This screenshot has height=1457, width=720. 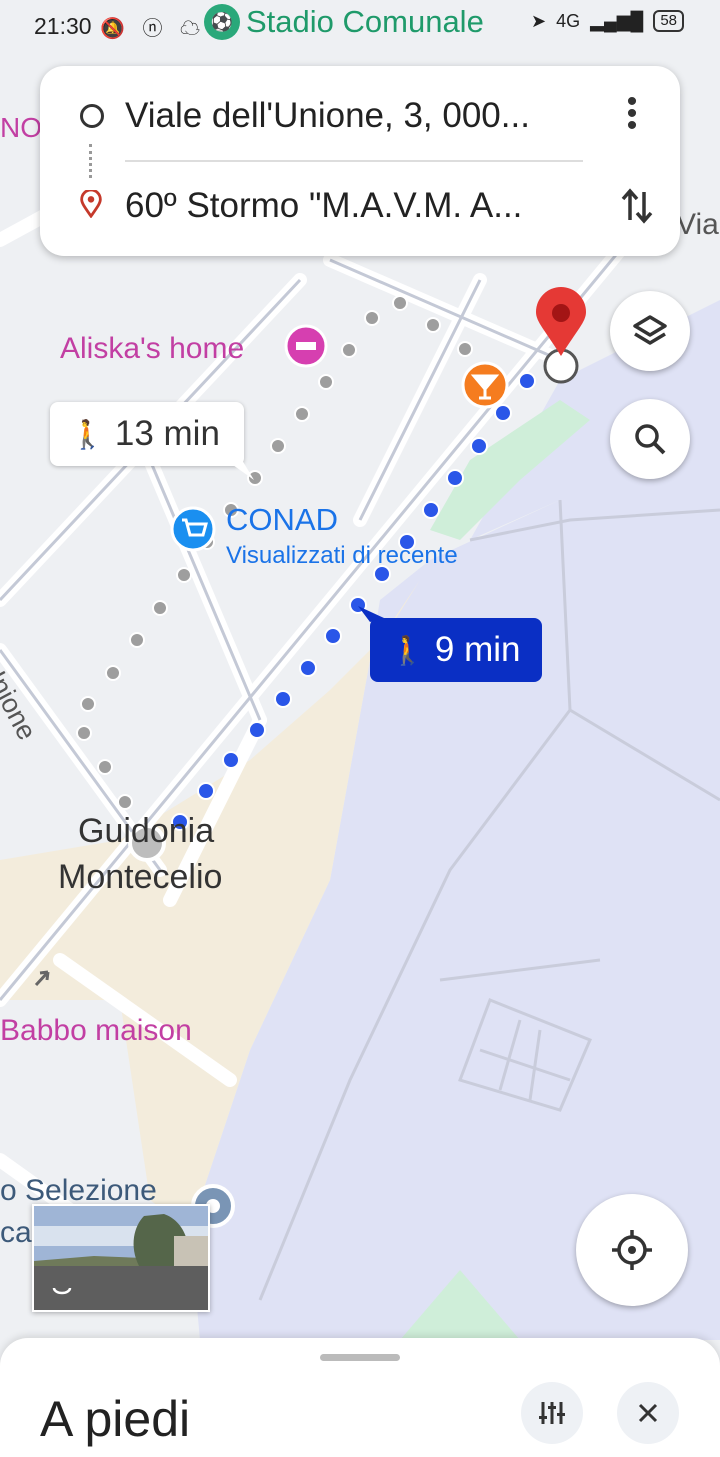 I want to click on search-icon, so click(x=650, y=439).